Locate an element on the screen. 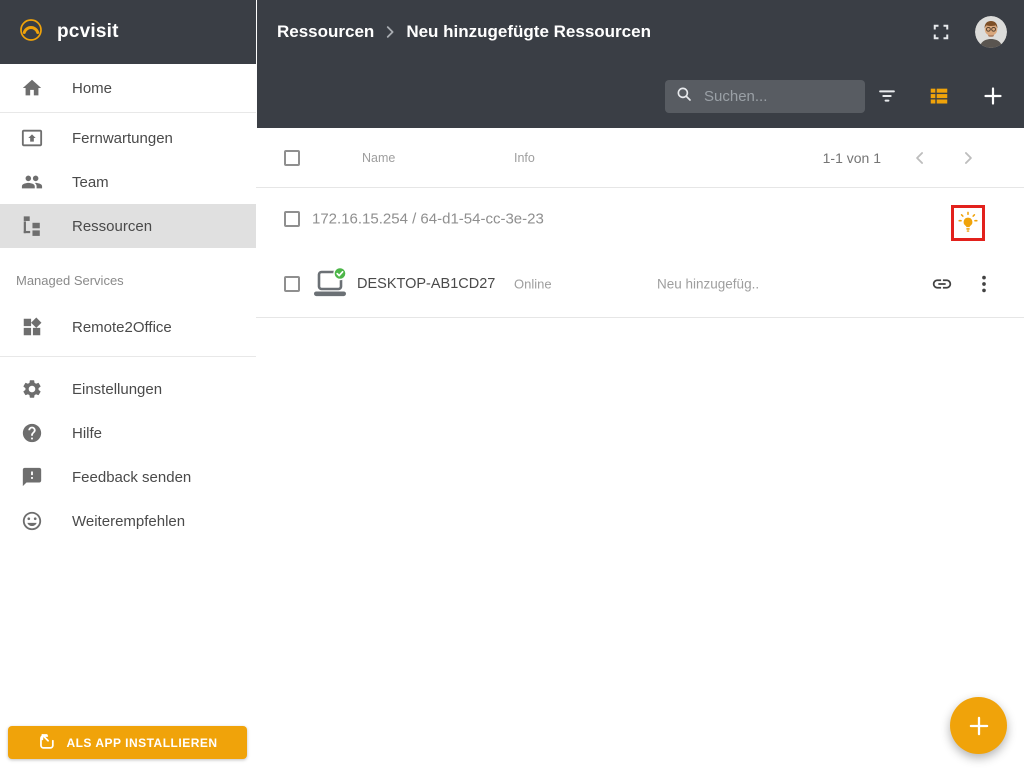 The image size is (1024, 768). table-row: 172.16.15.254 / 64-d1-54-cc-3e-23 is located at coordinates (640, 219).